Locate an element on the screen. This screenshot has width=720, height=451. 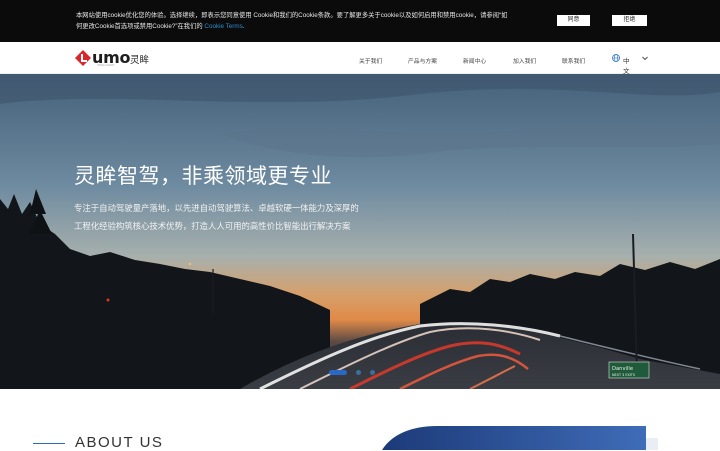
cookie-terms-link: Cookie Terms is located at coordinates (223, 26).